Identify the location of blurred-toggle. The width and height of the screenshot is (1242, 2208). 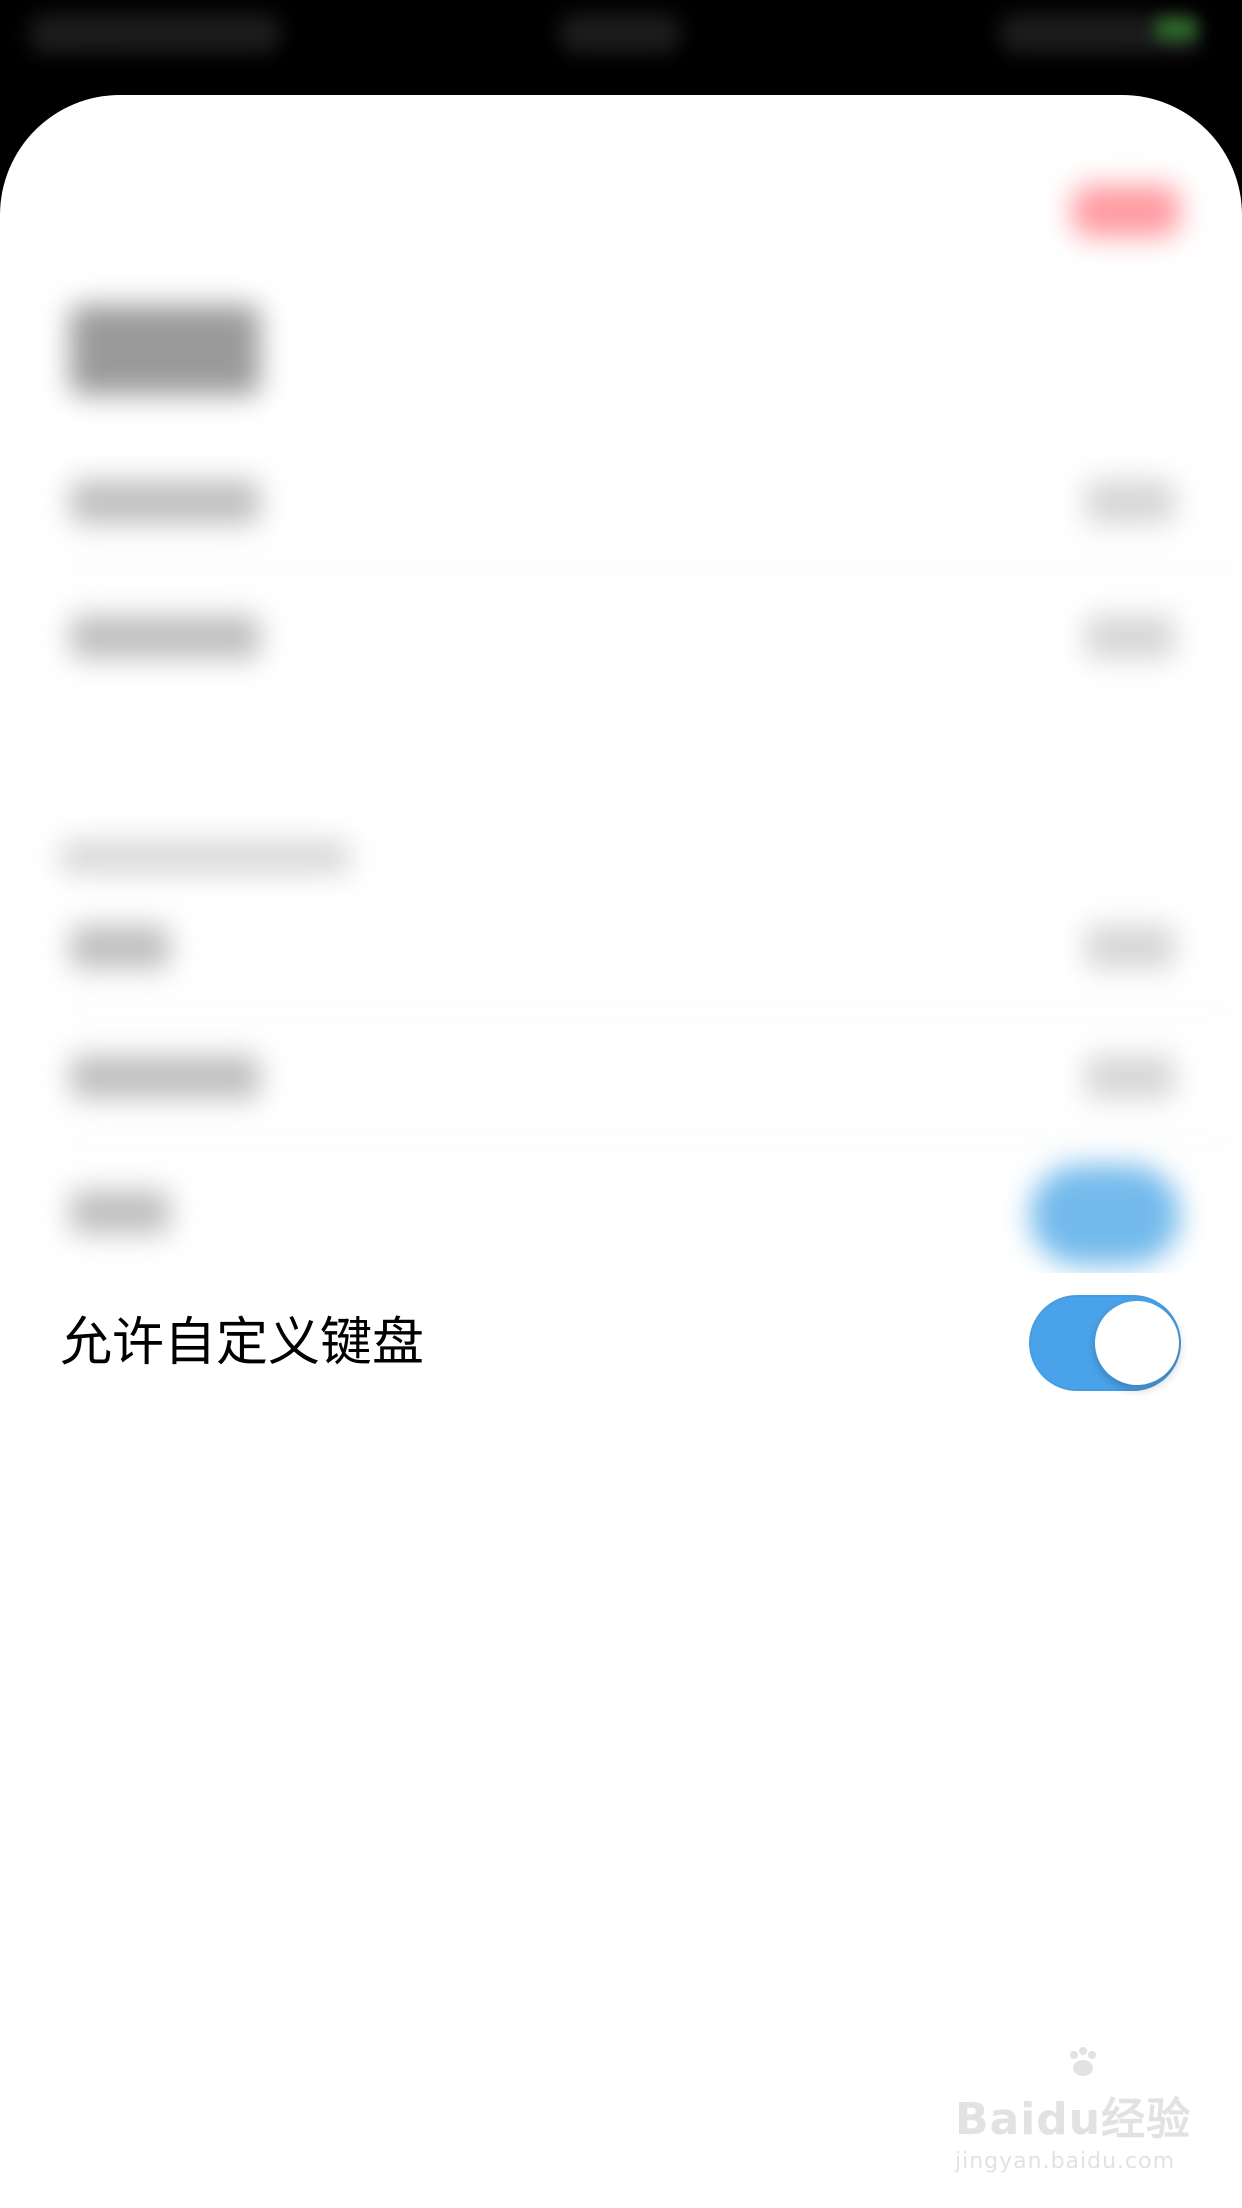
(1105, 1215).